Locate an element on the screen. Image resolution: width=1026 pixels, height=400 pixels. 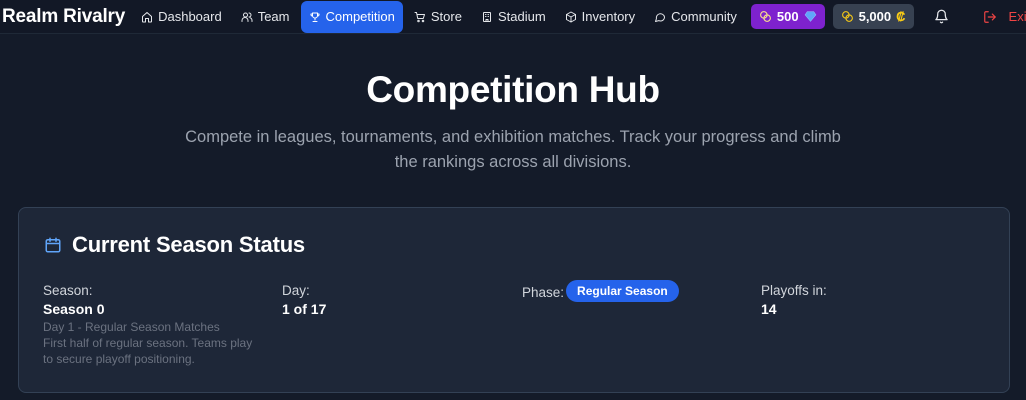
gem-icon is located at coordinates (810, 16).